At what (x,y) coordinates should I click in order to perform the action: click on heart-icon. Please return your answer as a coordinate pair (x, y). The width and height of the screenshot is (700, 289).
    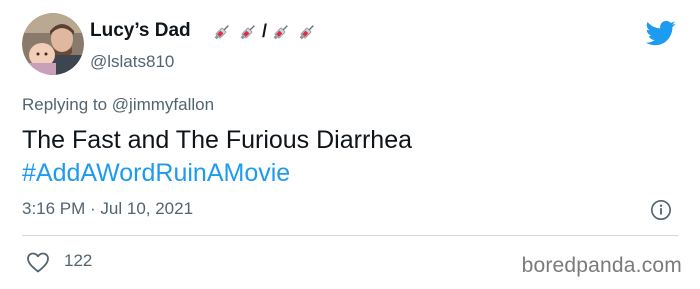
    Looking at the image, I should click on (38, 262).